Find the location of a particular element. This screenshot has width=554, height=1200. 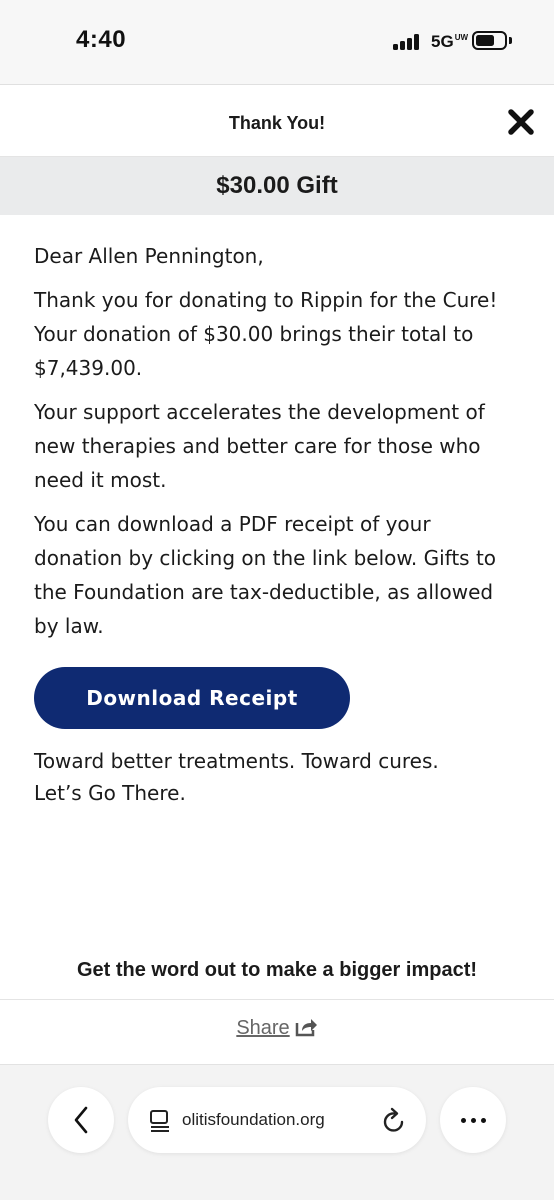

close-icon is located at coordinates (521, 122).